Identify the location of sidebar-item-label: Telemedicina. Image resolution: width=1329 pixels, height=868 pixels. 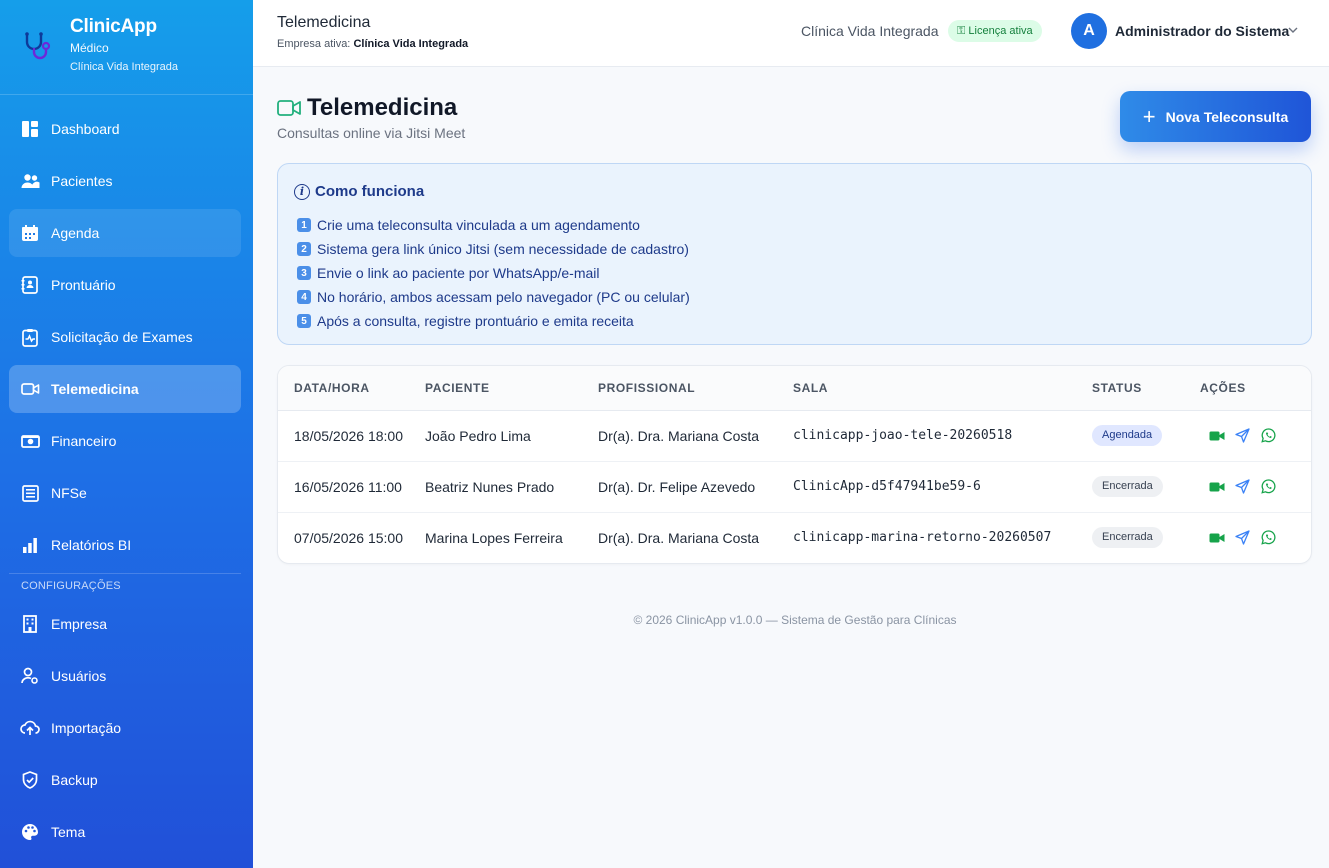
(95, 389).